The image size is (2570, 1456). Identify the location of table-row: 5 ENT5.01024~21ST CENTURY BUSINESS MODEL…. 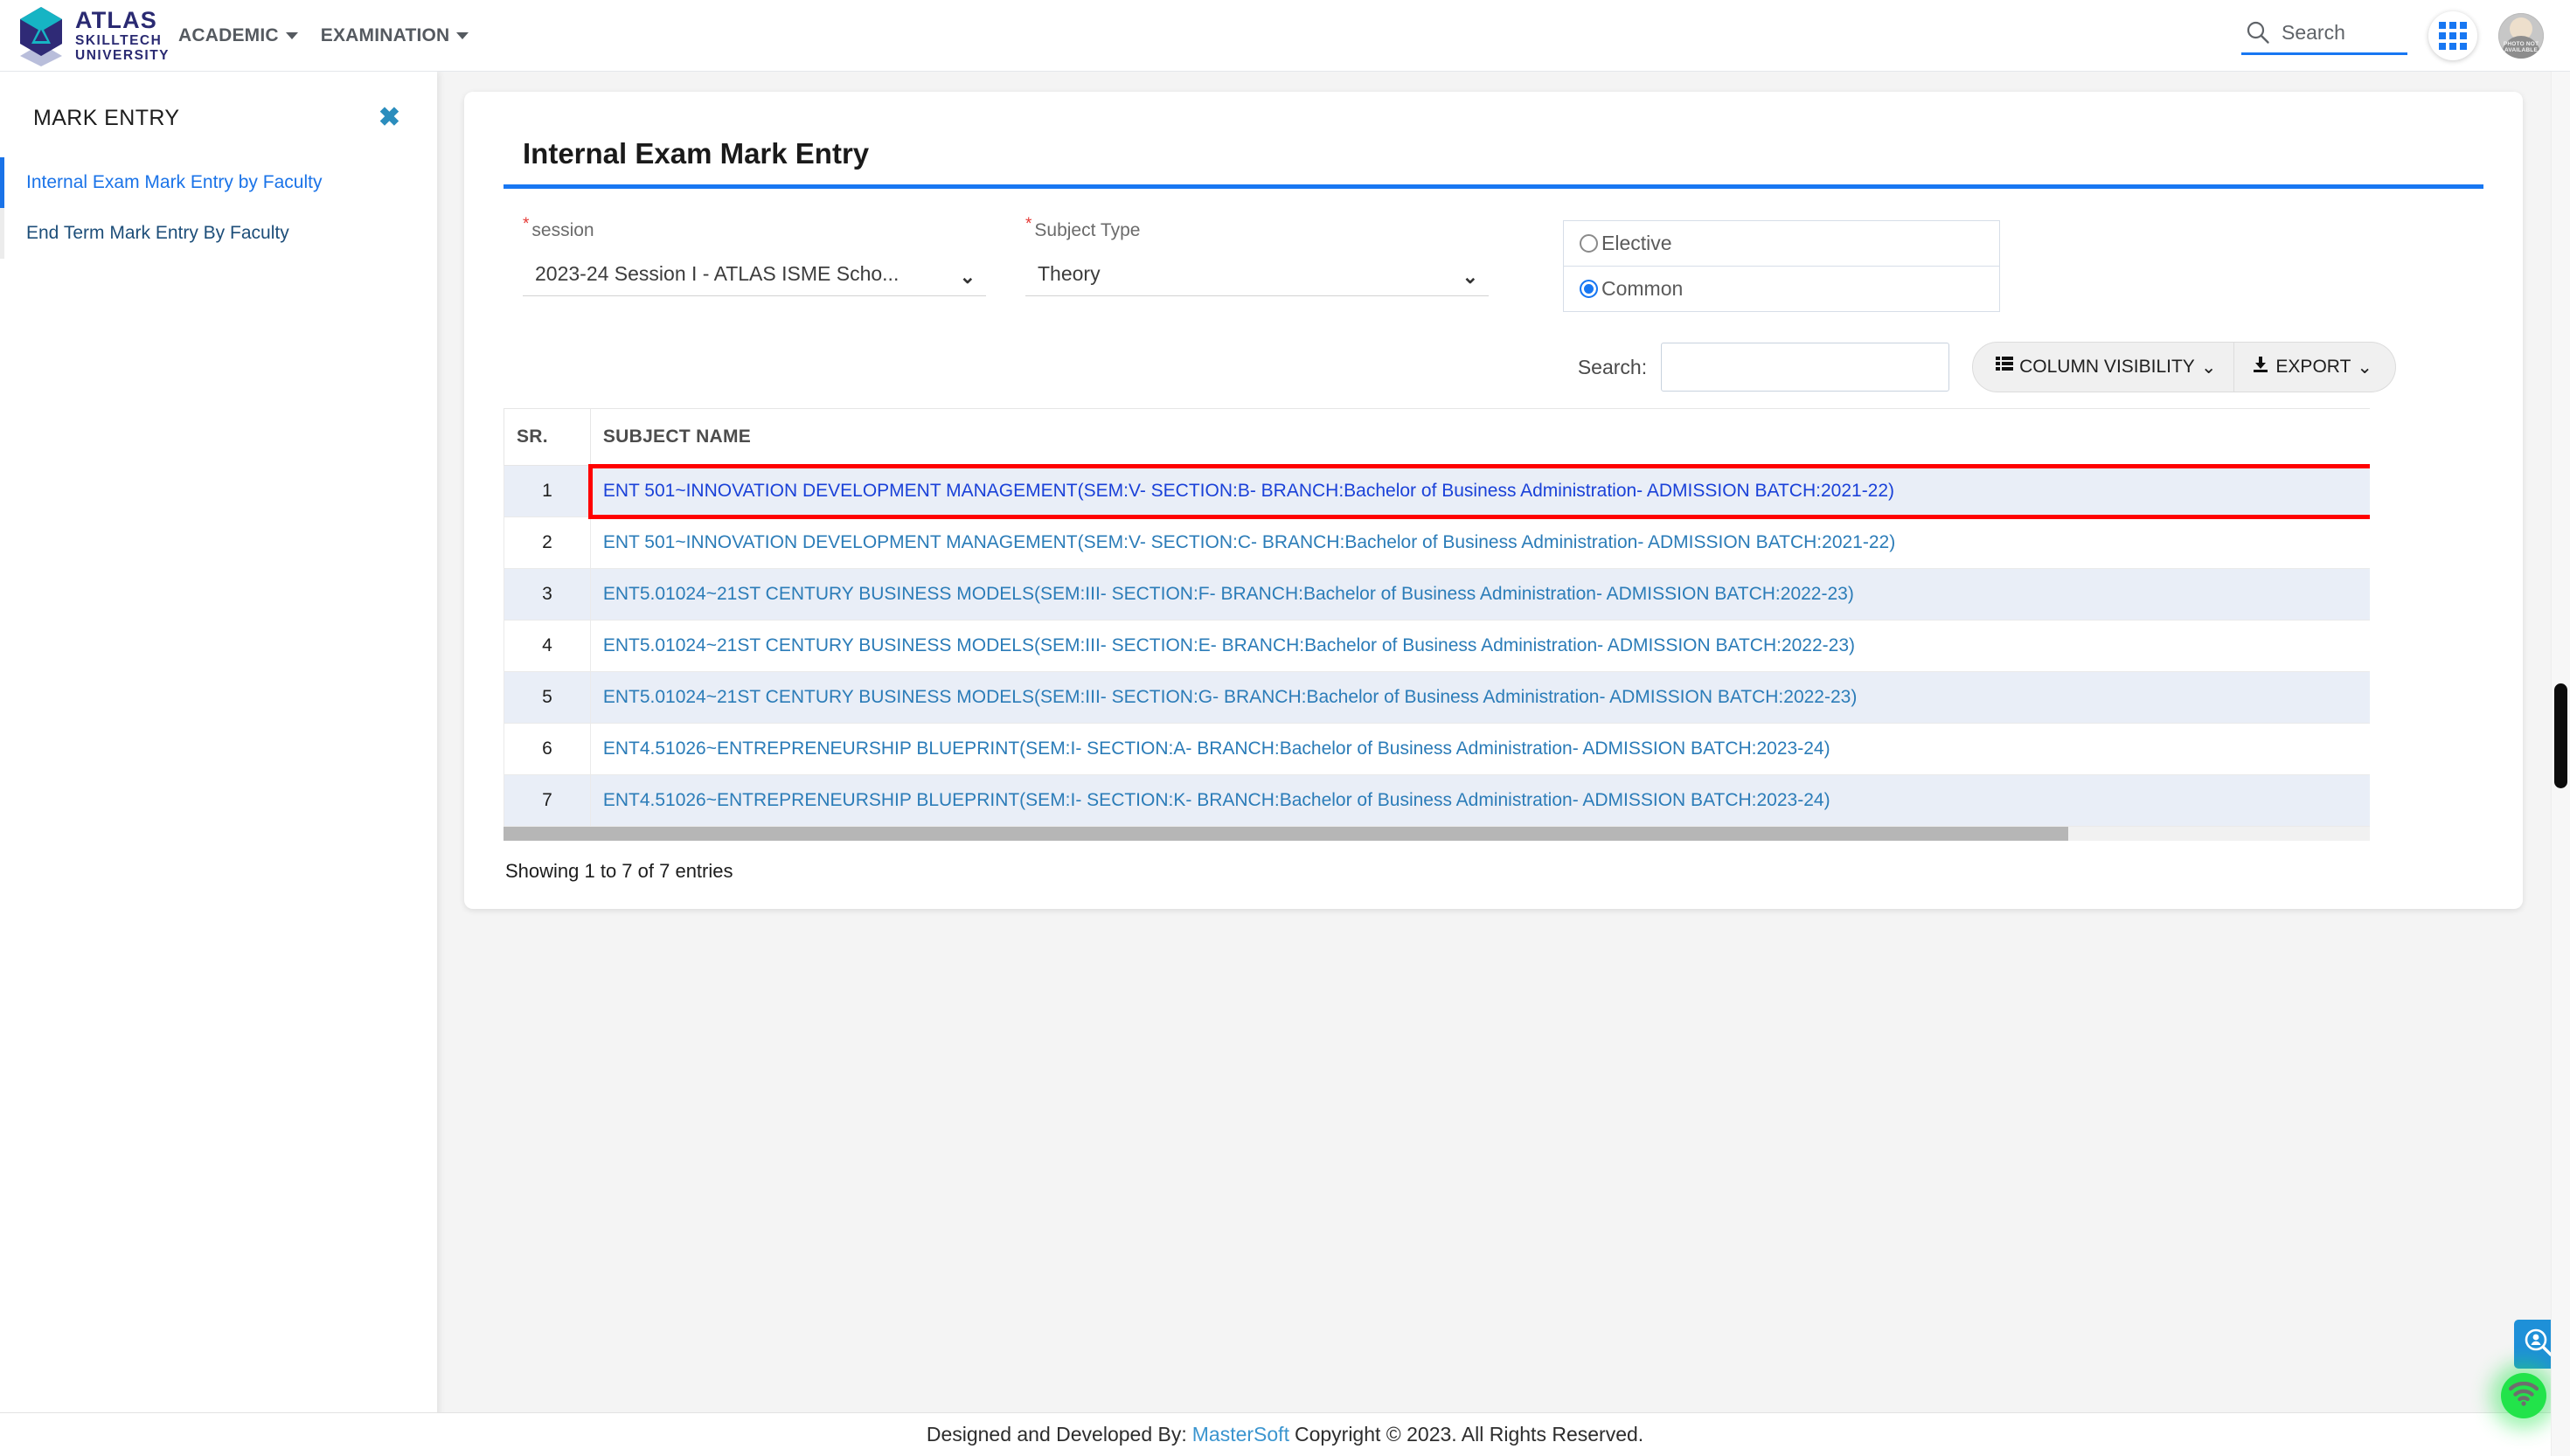
(1437, 697).